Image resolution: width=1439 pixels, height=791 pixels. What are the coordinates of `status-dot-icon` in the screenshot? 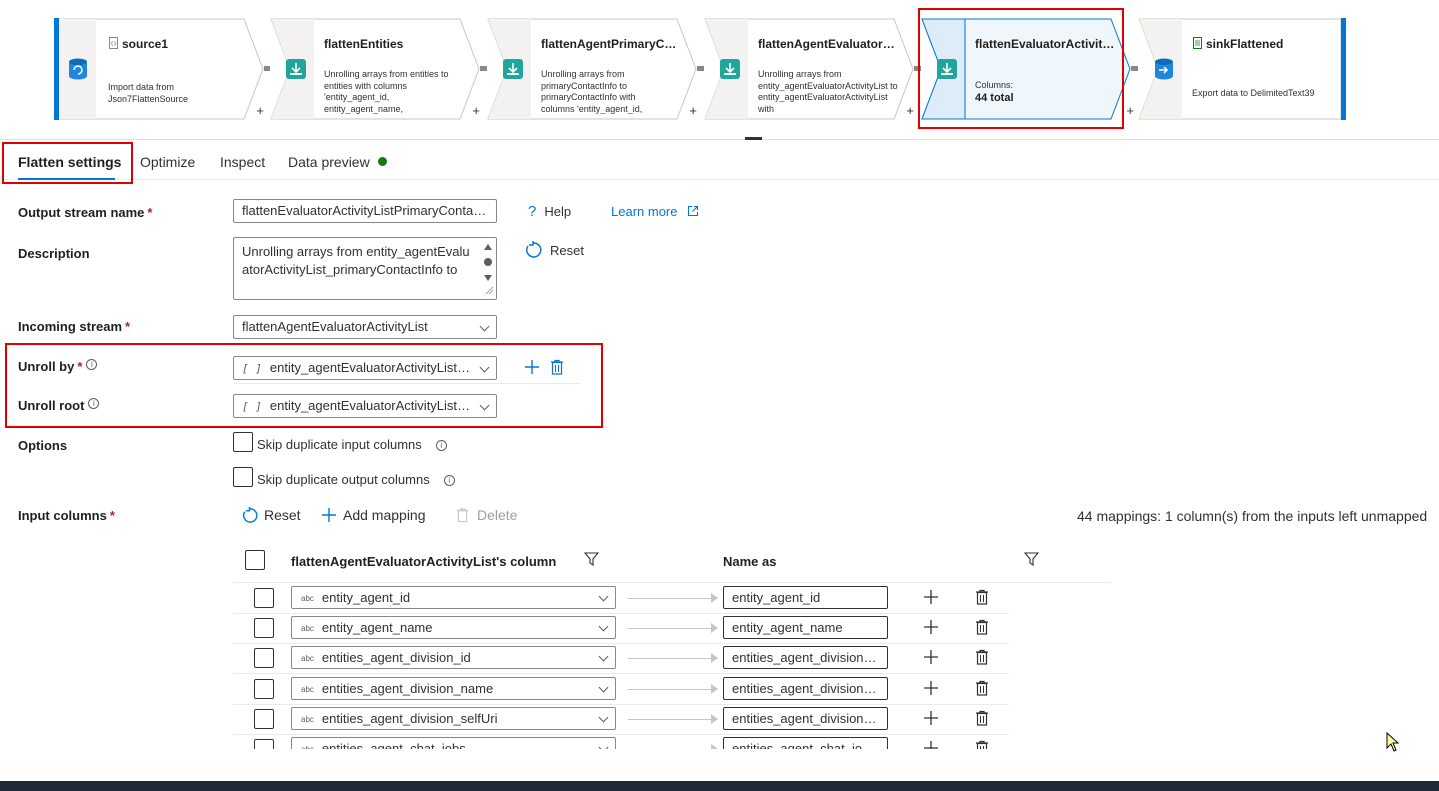 It's located at (382, 161).